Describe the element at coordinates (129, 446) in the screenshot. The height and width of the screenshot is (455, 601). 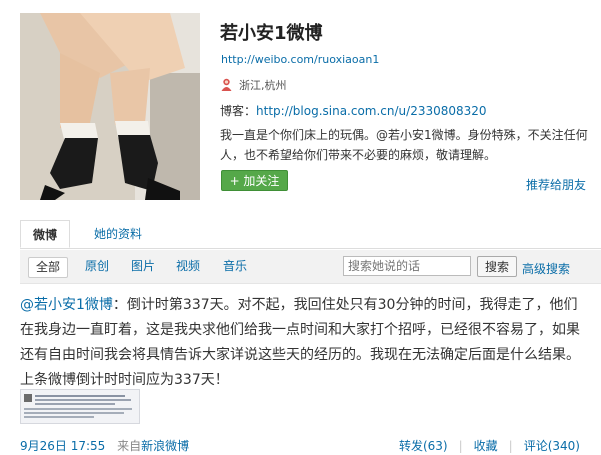
I see `post-source-prefix: 来自` at that location.